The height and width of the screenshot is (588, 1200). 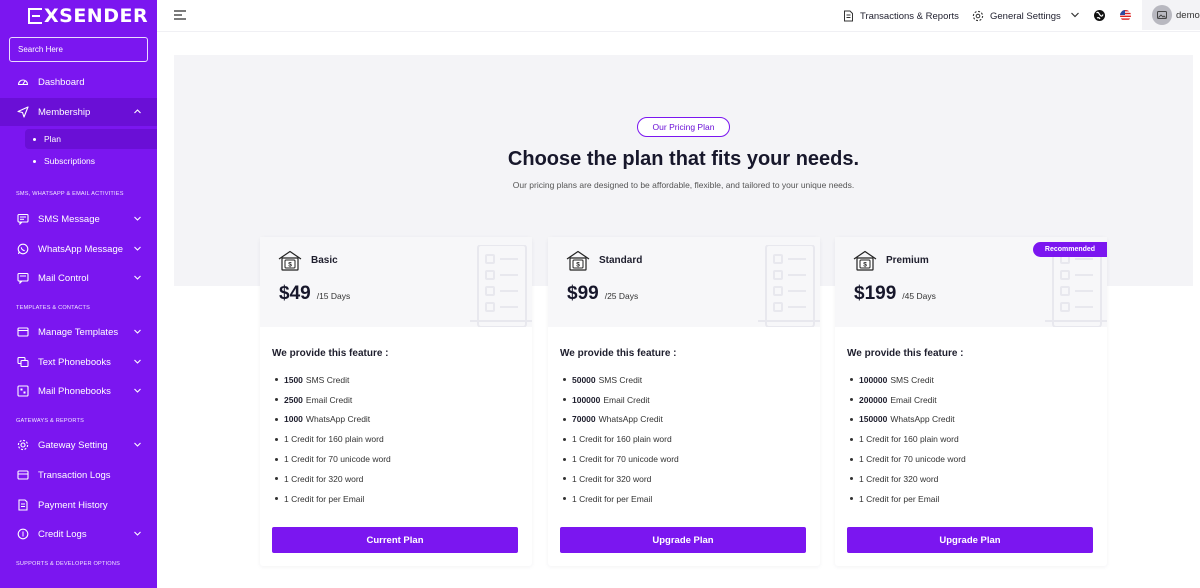 I want to click on sidebar-subitem-subscriptions: Subscriptions, so click(x=91, y=161).